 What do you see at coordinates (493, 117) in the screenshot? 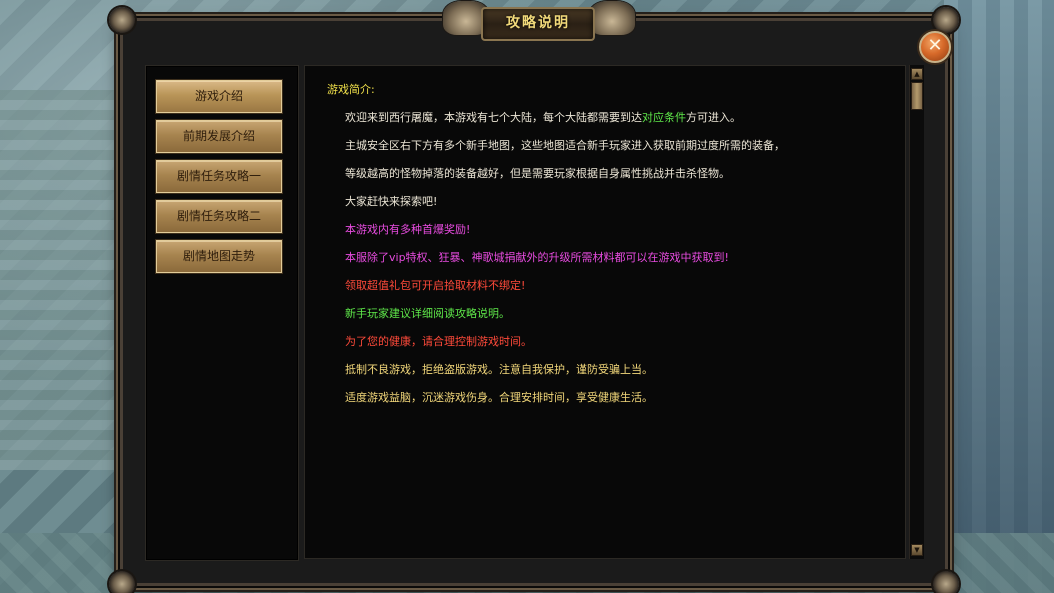
I see `paragraph-text: 欢迎来到西行屠魔，本游戏有七个大陆，每个大陆都需要到达` at bounding box center [493, 117].